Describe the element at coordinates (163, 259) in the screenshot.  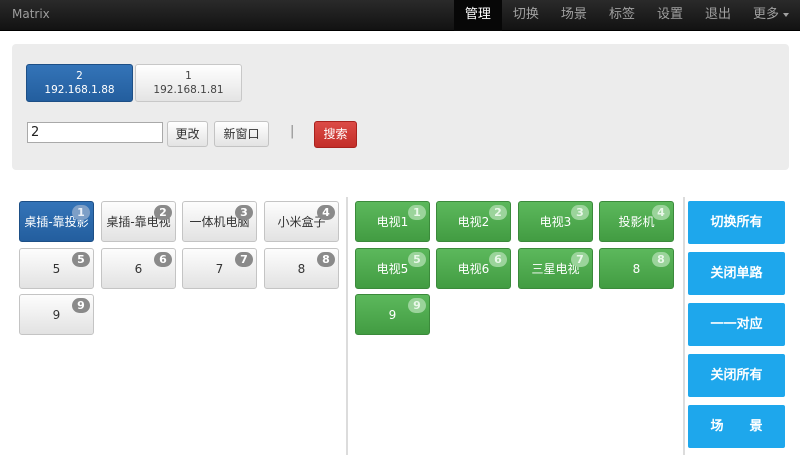
I see `input-badge: 6` at that location.